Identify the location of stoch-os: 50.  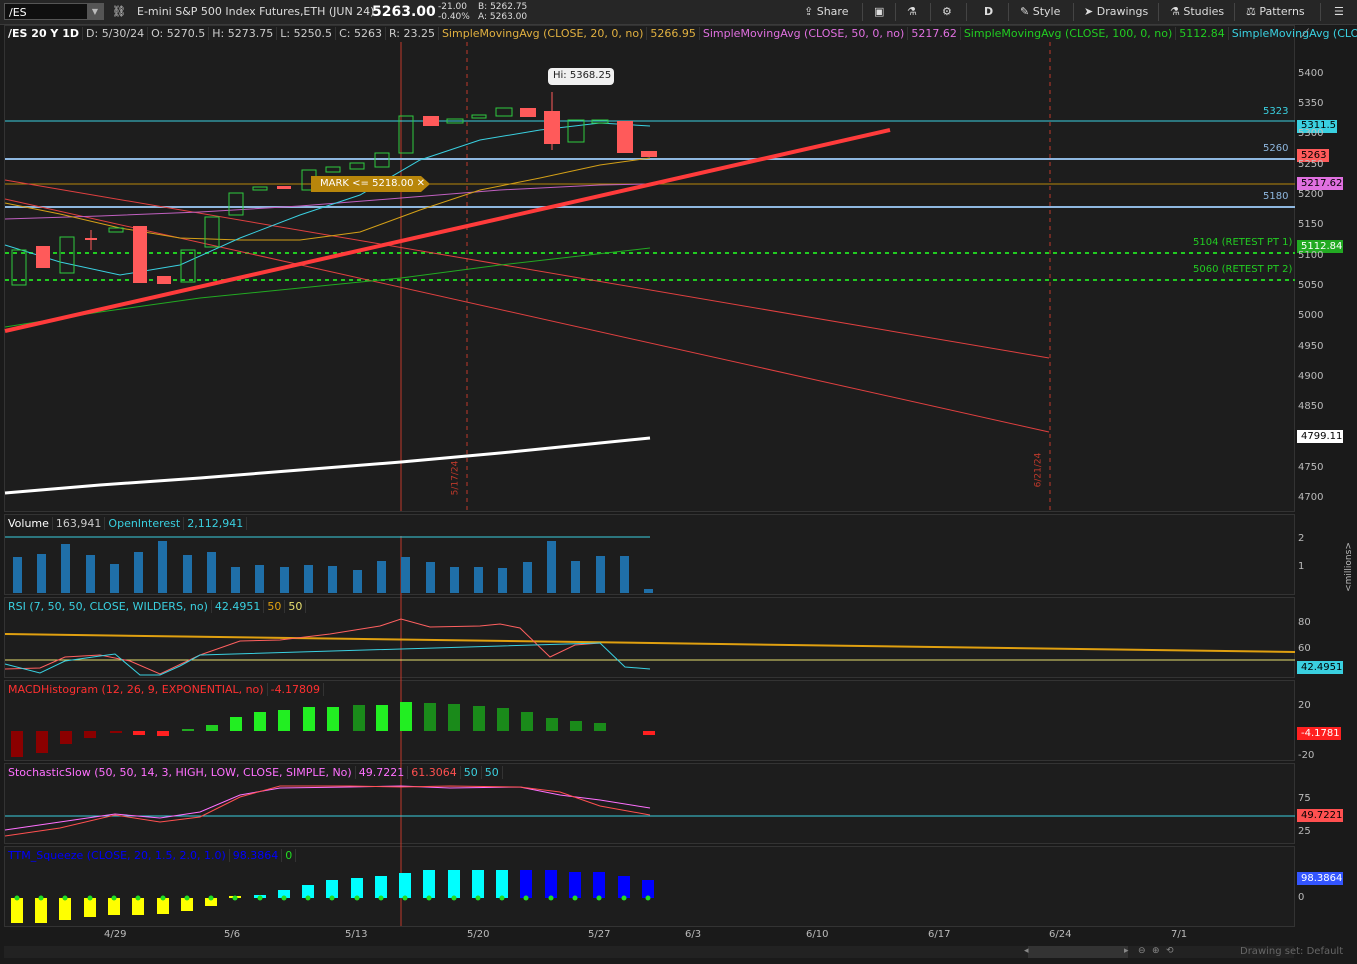
(492, 772).